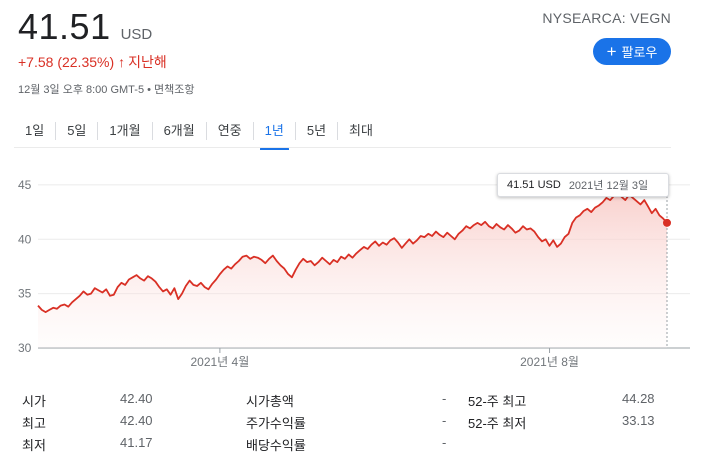 The image size is (713, 468). Describe the element at coordinates (64, 26) in the screenshot. I see `current-price: 41.51` at that location.